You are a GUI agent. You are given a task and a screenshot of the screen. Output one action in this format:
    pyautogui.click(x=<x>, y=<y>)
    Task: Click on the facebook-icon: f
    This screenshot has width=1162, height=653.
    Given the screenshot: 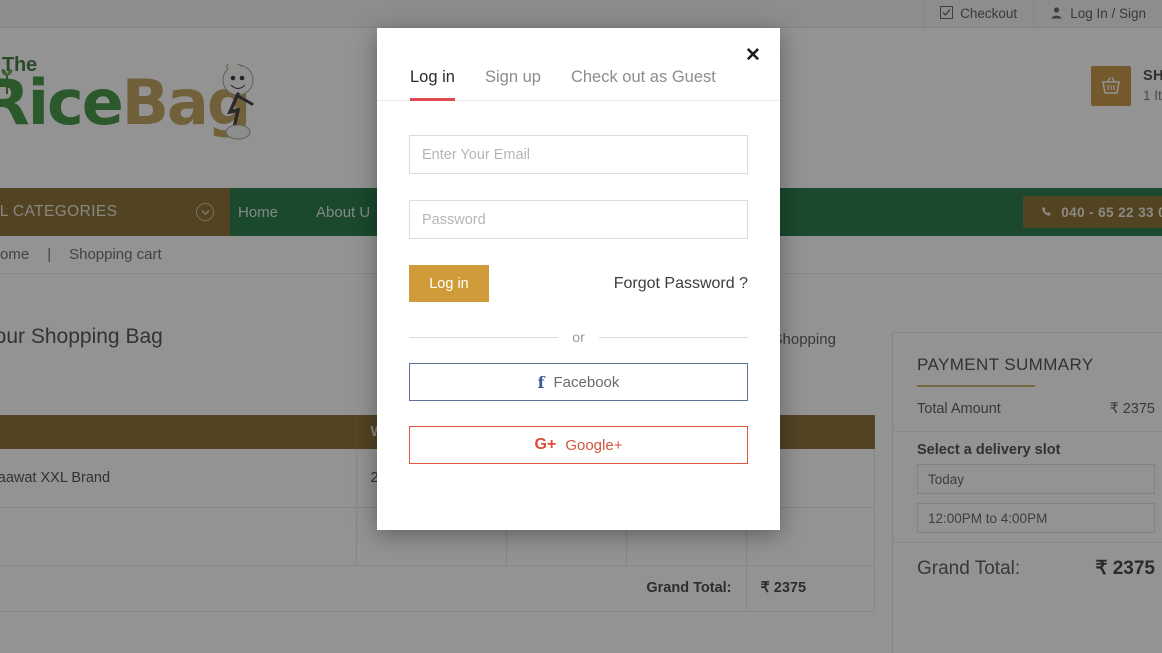 What is the action you would take?
    pyautogui.click(x=541, y=382)
    